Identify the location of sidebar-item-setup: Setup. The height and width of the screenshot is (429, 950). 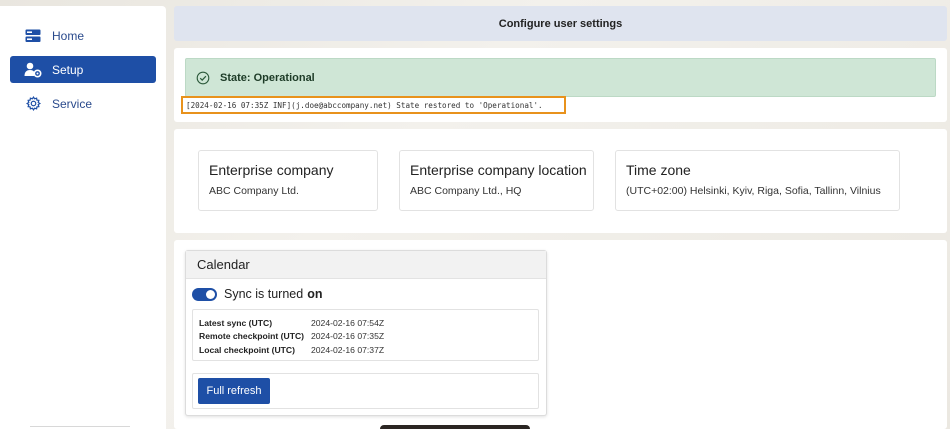
(83, 69).